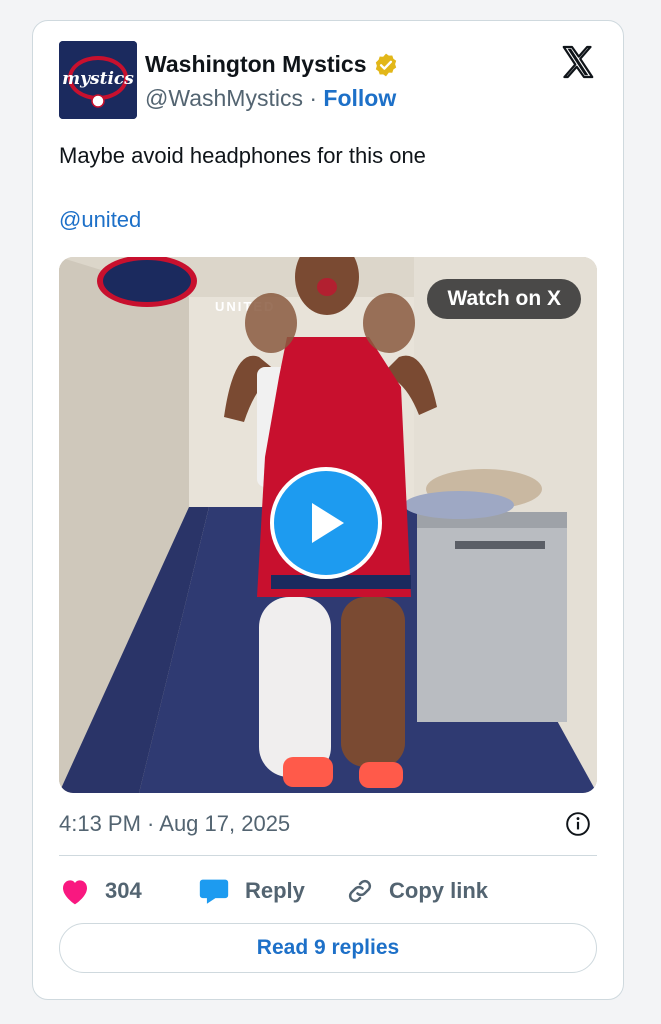  I want to click on mention-link: @united, so click(100, 220).